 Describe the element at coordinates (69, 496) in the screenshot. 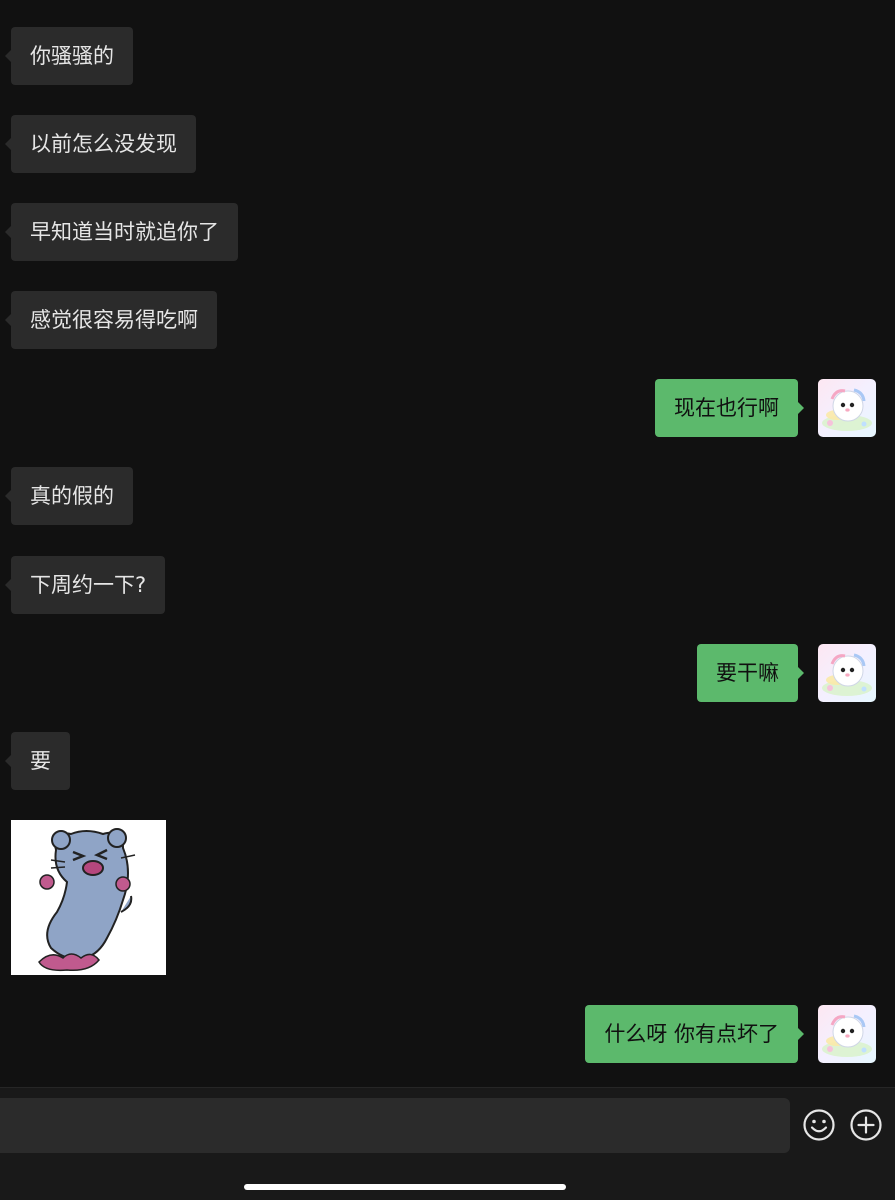

I see `incoming-message-bubble: 真的假的` at that location.